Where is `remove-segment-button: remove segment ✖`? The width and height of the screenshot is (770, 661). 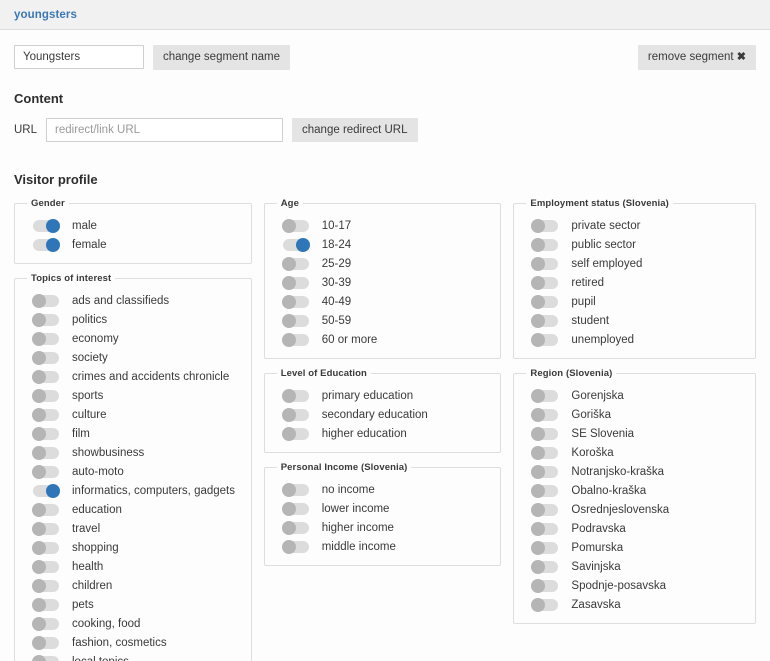
remove-segment-button: remove segment ✖ is located at coordinates (696, 57).